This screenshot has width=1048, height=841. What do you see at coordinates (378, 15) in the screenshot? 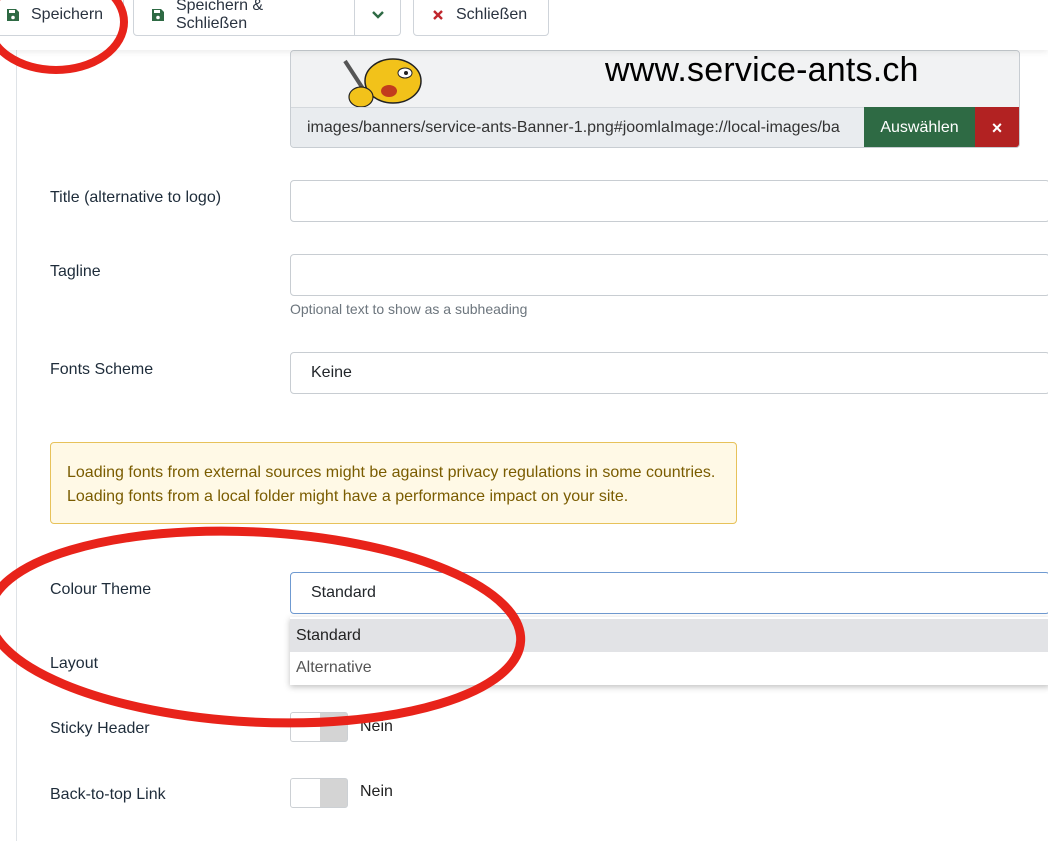
I see `chevron-down-icon` at bounding box center [378, 15].